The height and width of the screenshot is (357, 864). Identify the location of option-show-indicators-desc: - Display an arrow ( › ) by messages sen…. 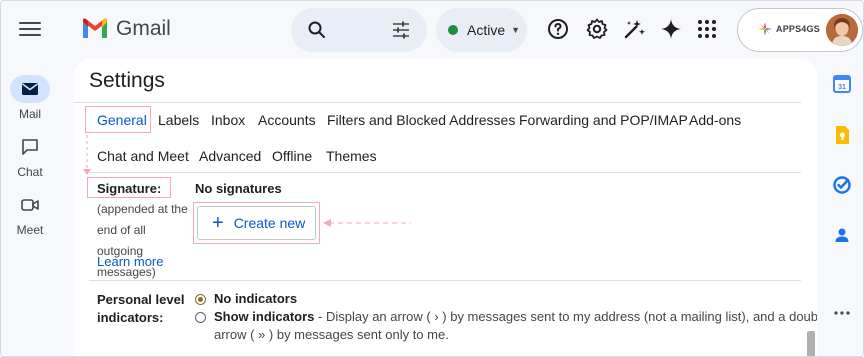
(565, 316).